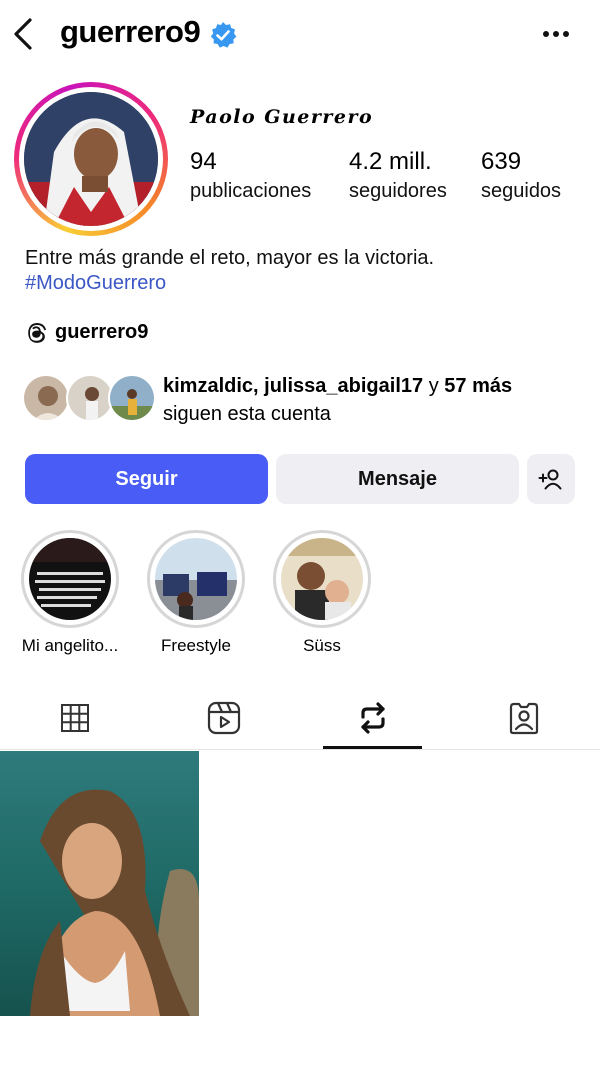 The image size is (600, 1080). What do you see at coordinates (37, 333) in the screenshot?
I see `threads-icon` at bounding box center [37, 333].